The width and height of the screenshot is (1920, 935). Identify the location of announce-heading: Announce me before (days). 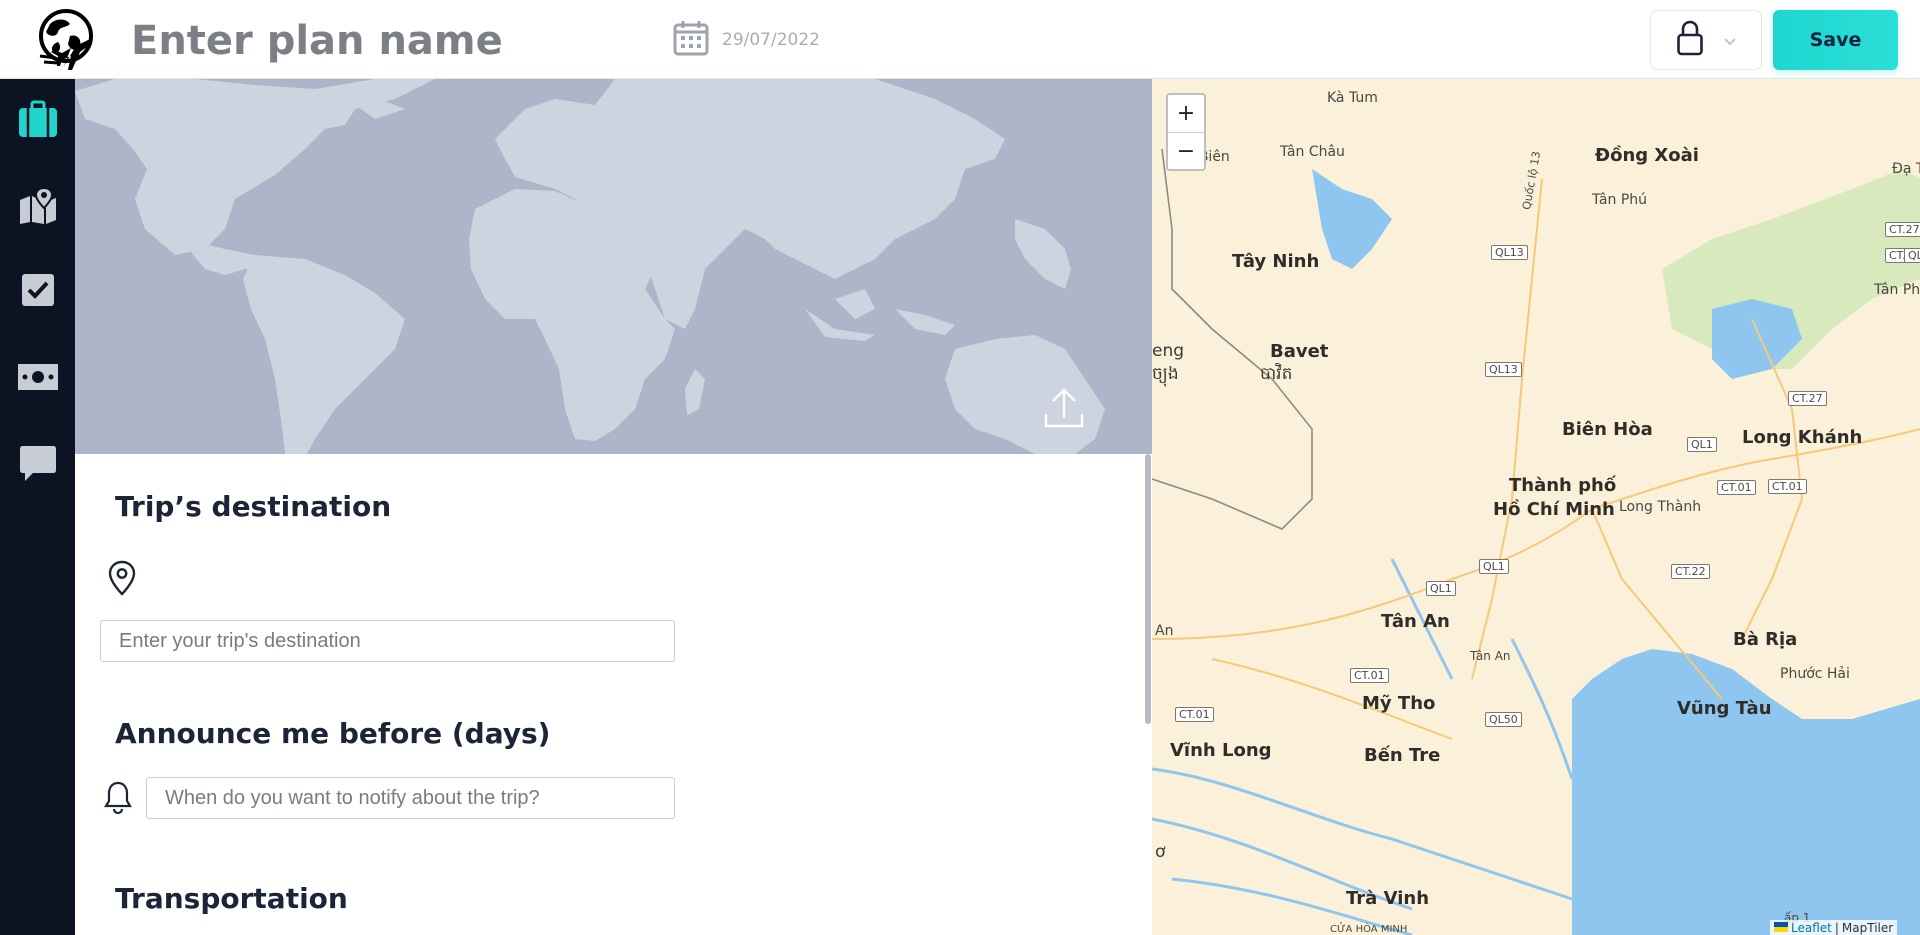
(333, 733).